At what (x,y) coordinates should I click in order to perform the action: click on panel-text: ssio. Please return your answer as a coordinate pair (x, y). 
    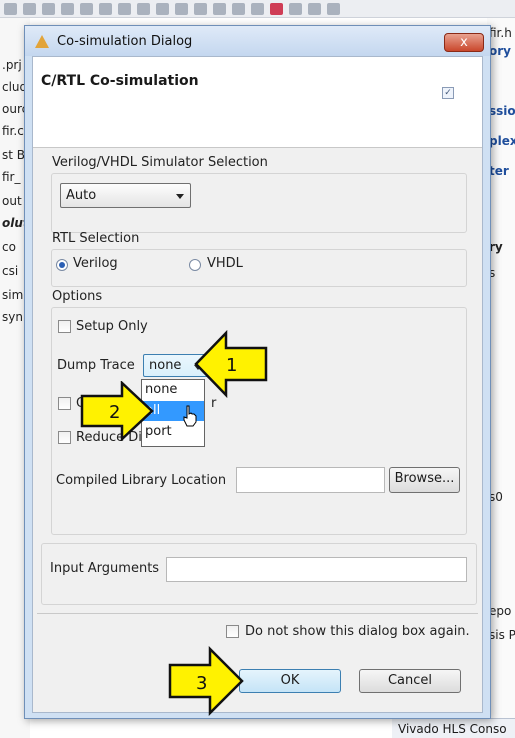
    Looking at the image, I should click on (502, 111).